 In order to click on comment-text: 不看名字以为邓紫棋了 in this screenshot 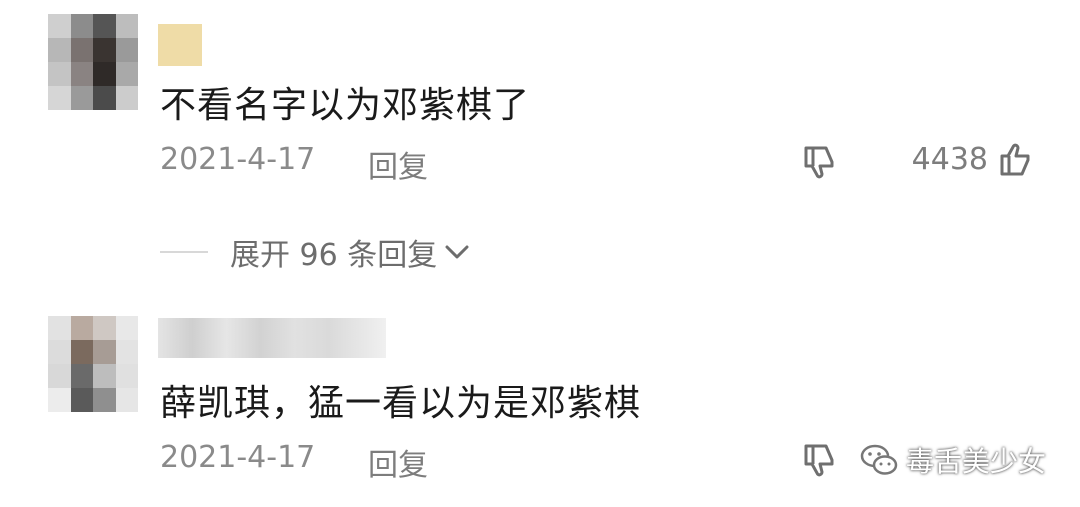, I will do `click(345, 105)`.